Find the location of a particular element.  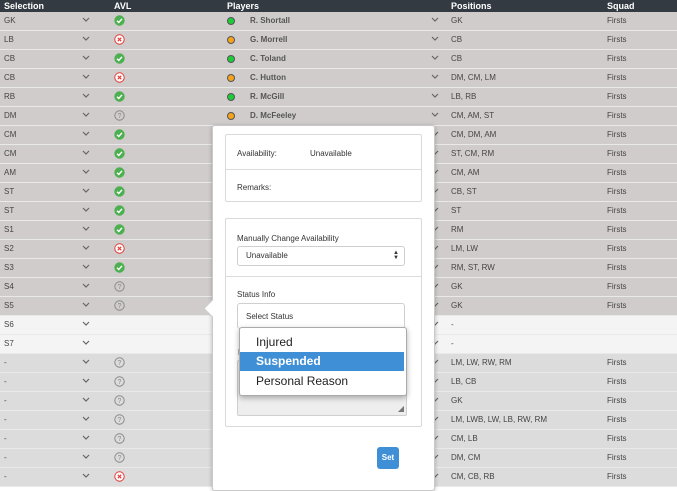

divider is located at coordinates (323, 276).